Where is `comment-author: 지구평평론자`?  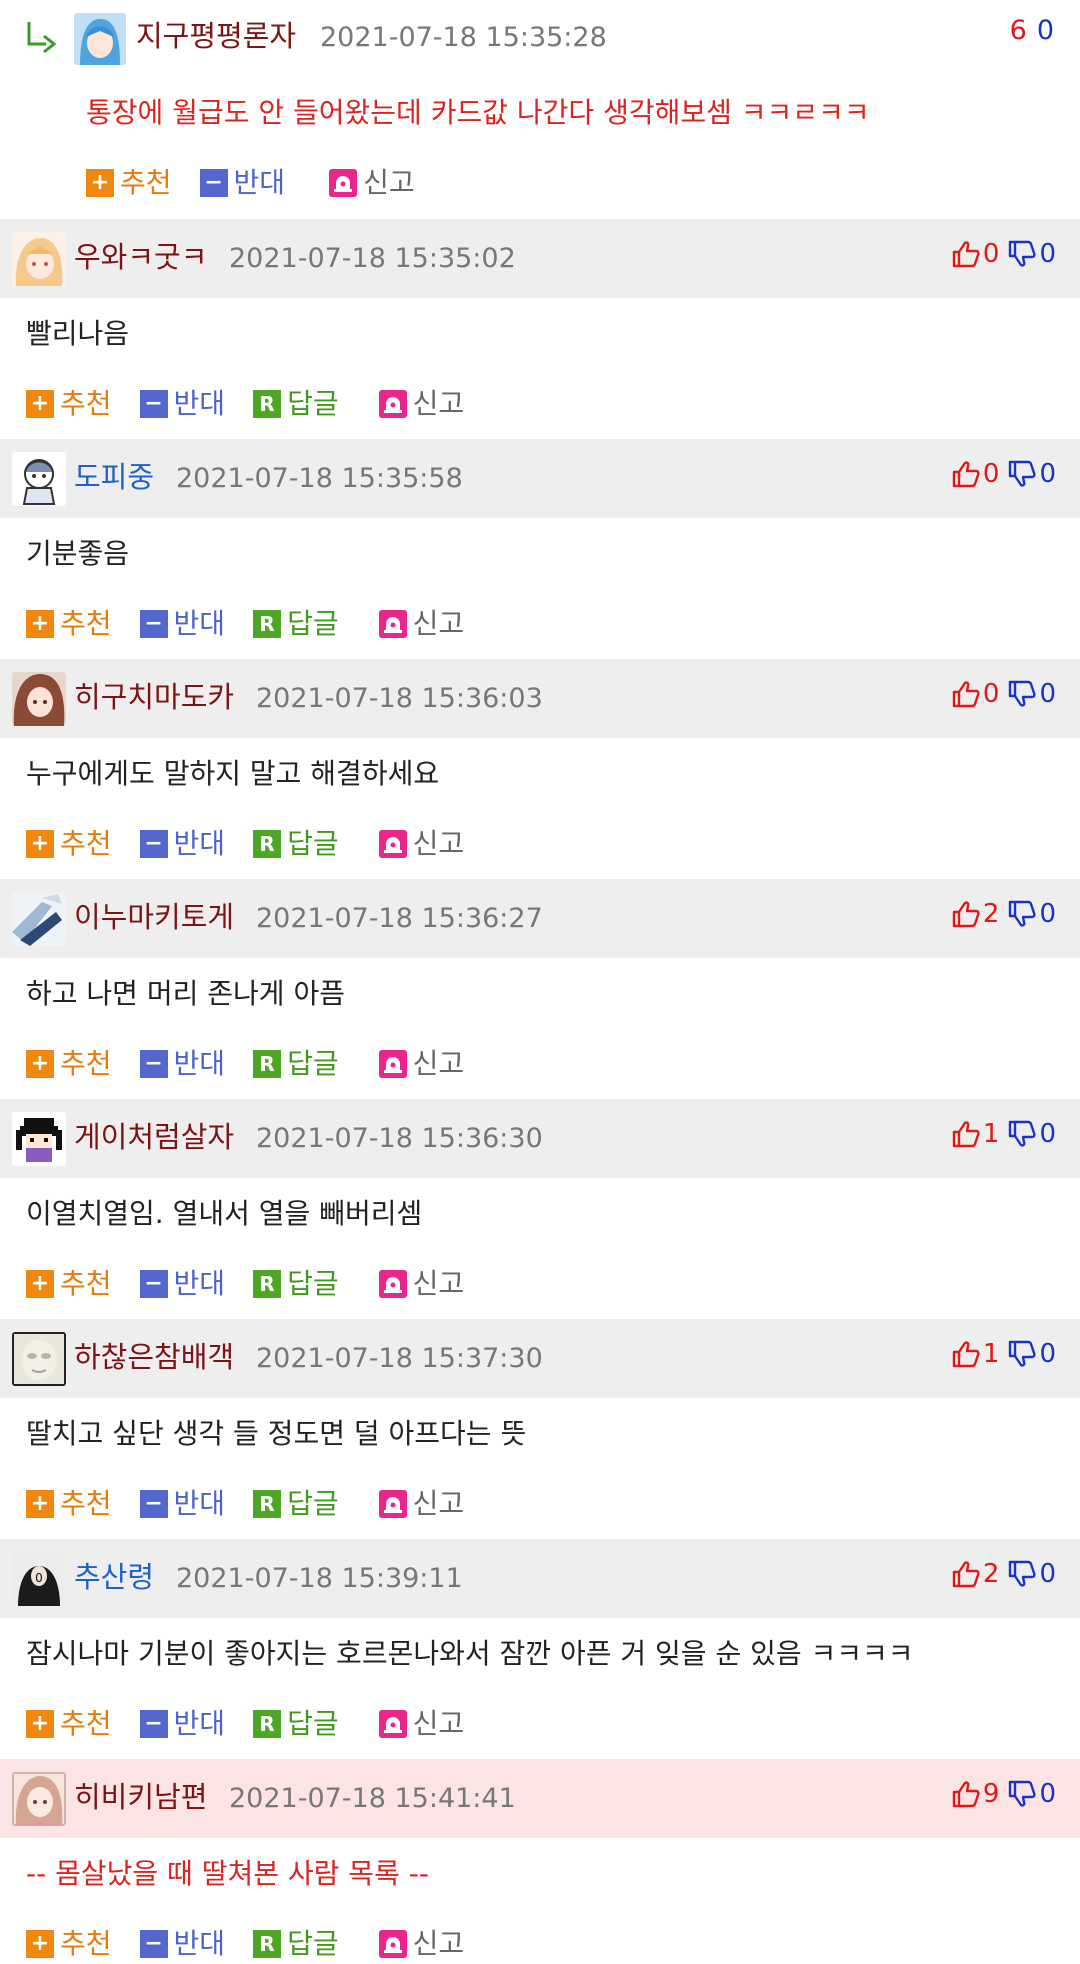
comment-author: 지구평평론자 is located at coordinates (216, 36).